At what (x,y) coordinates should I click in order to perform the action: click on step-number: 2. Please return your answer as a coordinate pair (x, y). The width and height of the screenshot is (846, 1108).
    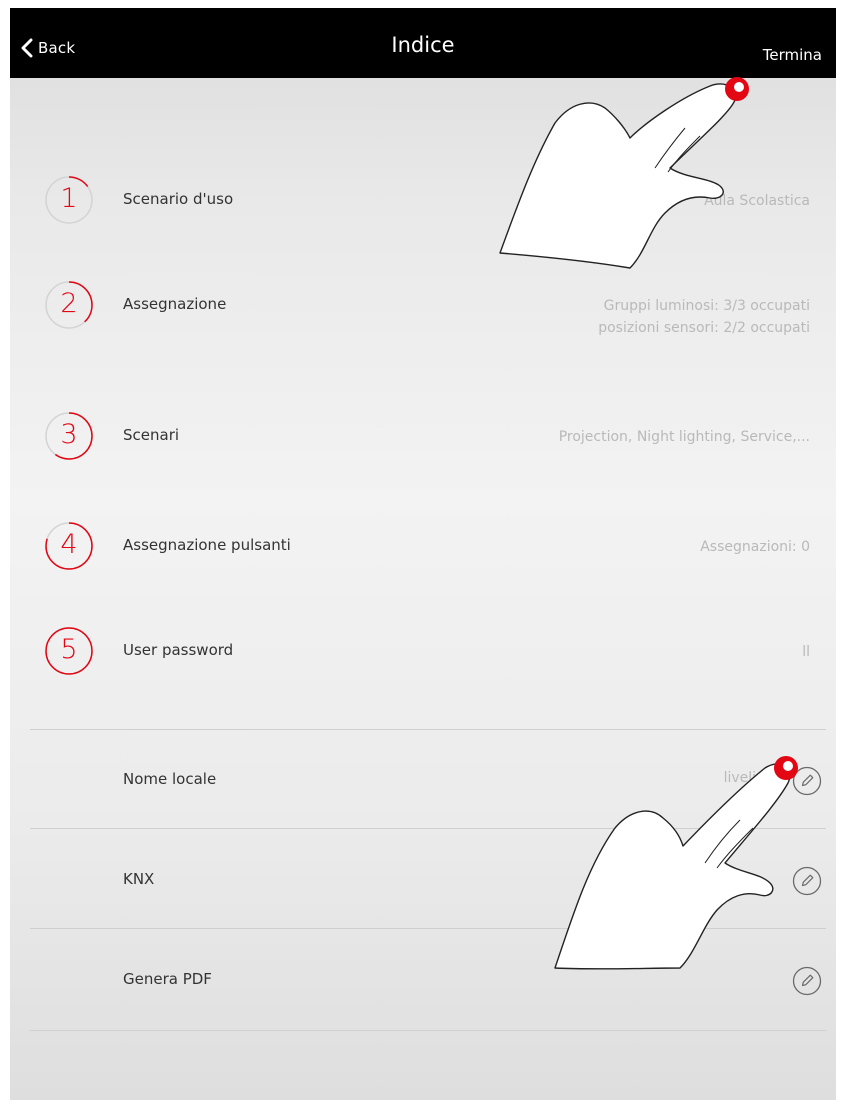
    Looking at the image, I should click on (69, 303).